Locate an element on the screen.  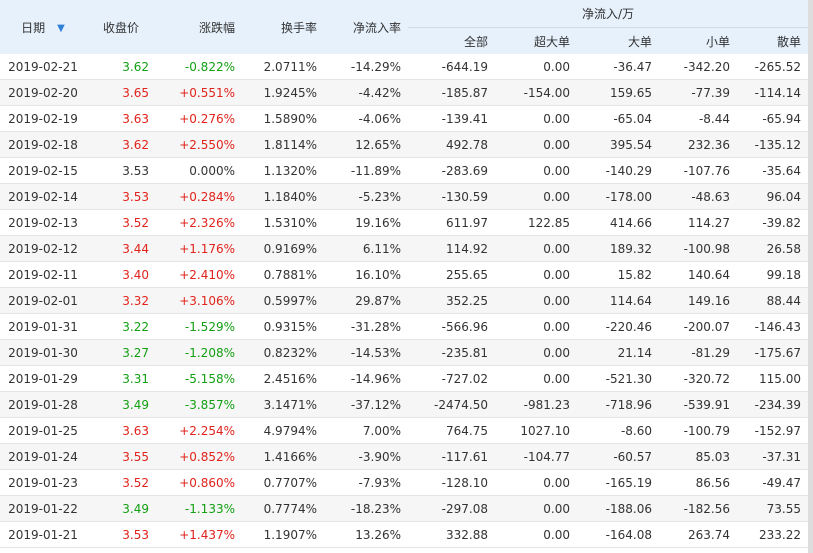
cell-change: +0.551% is located at coordinates (199, 92).